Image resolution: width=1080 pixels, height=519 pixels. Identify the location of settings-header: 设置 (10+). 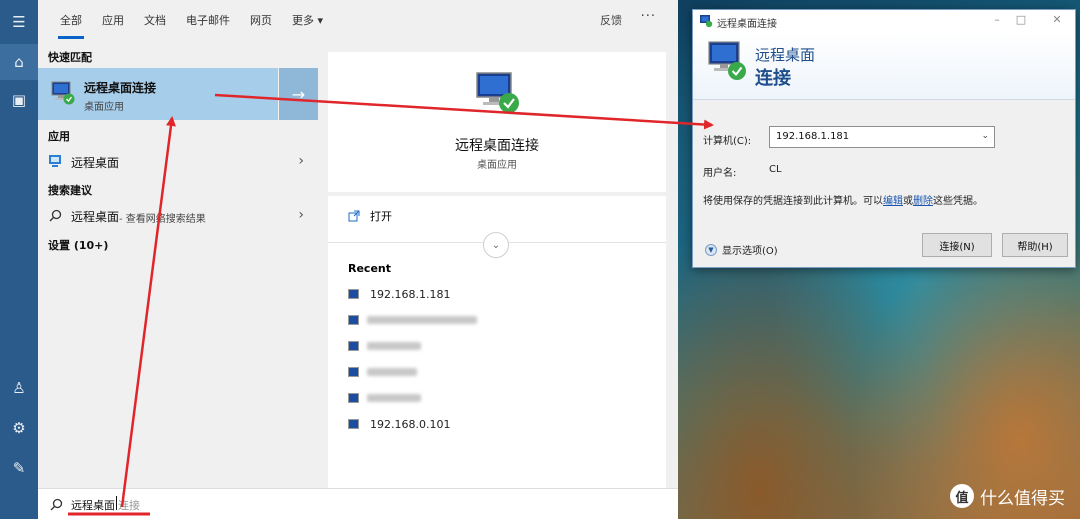
(78, 245).